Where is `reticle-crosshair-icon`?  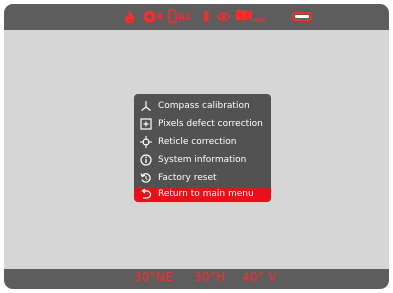 reticle-crosshair-icon is located at coordinates (146, 142).